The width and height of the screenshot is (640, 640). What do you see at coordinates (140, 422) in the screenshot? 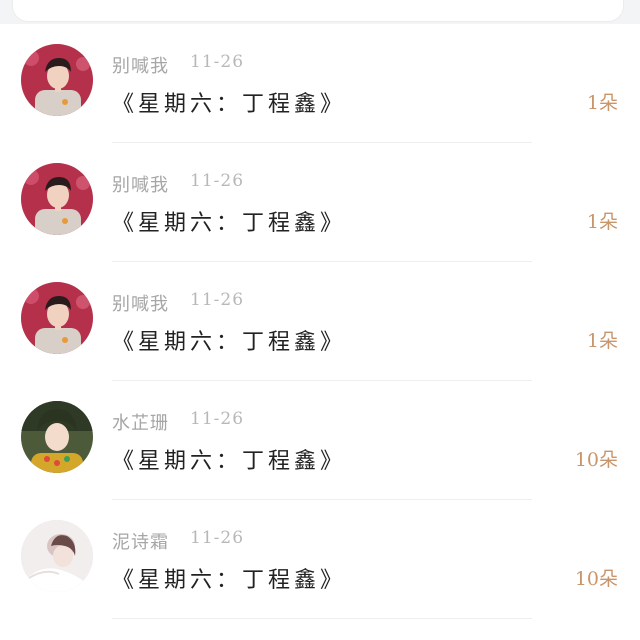
I see `username: 水芷珊` at bounding box center [140, 422].